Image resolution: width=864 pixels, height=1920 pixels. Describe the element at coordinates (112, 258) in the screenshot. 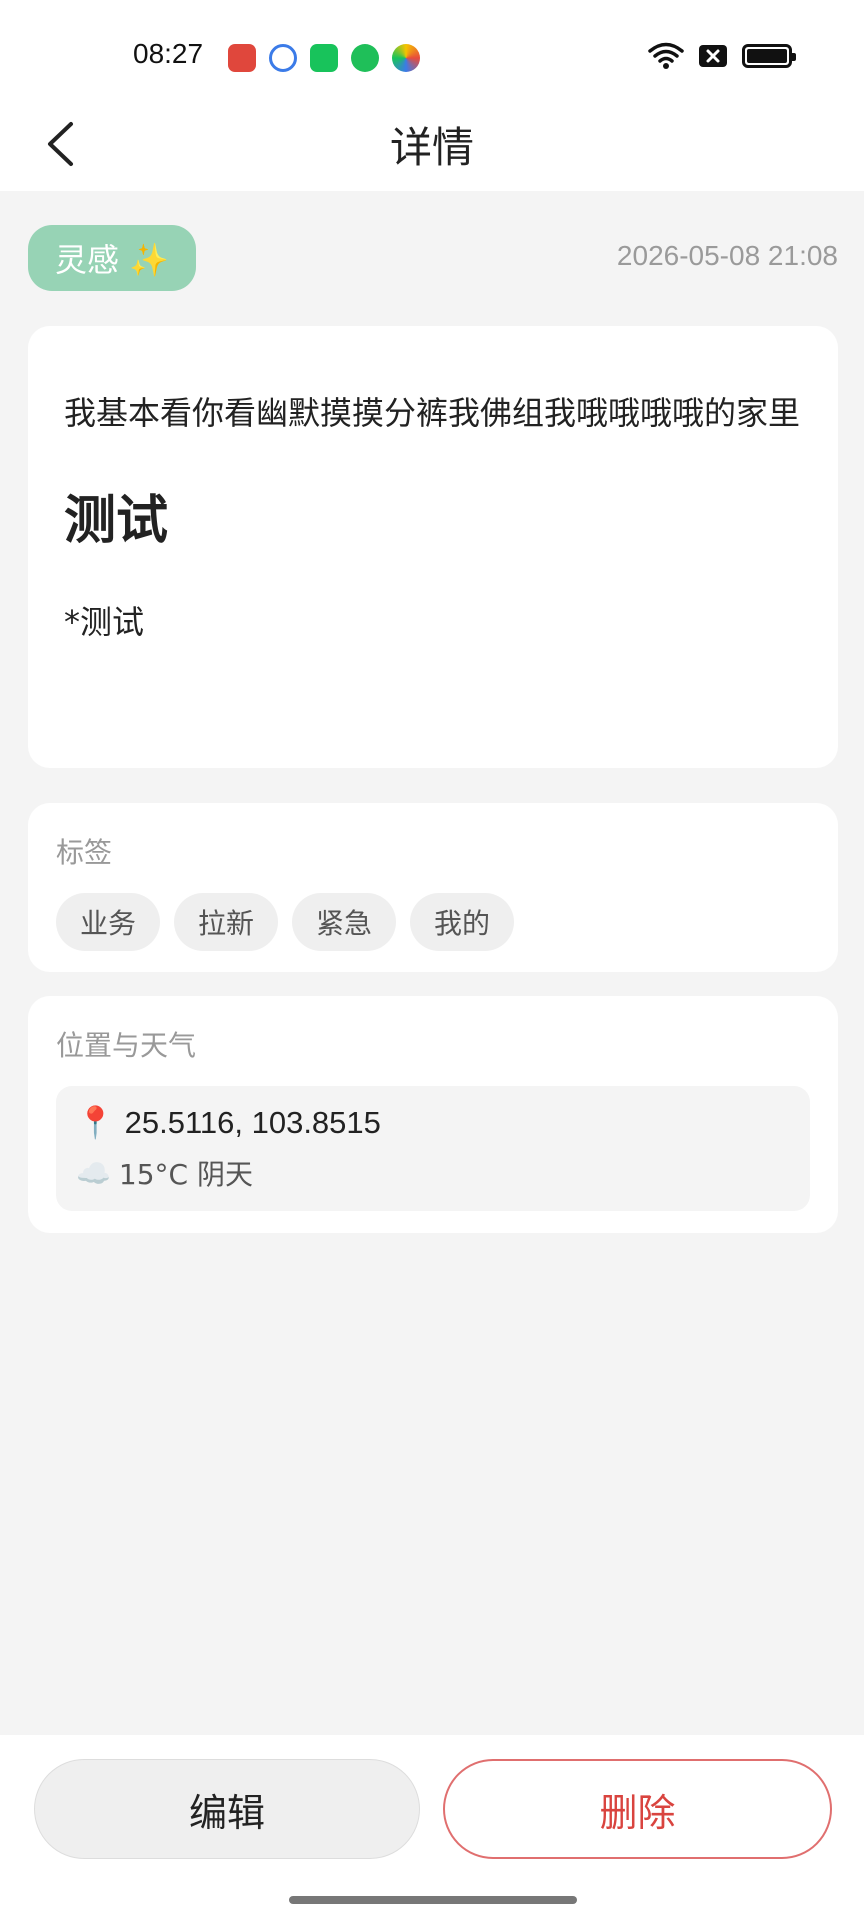

I see `category-badge: 灵感 ✨` at that location.